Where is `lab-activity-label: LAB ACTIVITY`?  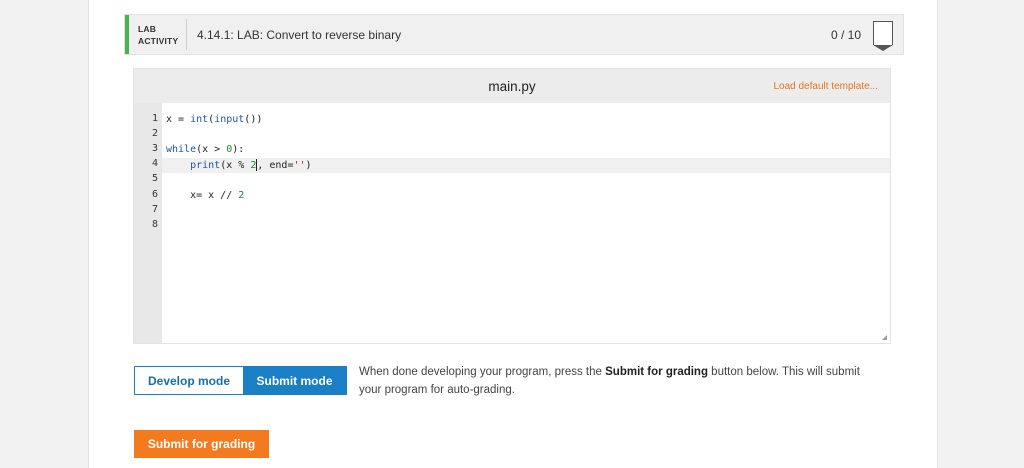 lab-activity-label: LAB ACTIVITY is located at coordinates (158, 35).